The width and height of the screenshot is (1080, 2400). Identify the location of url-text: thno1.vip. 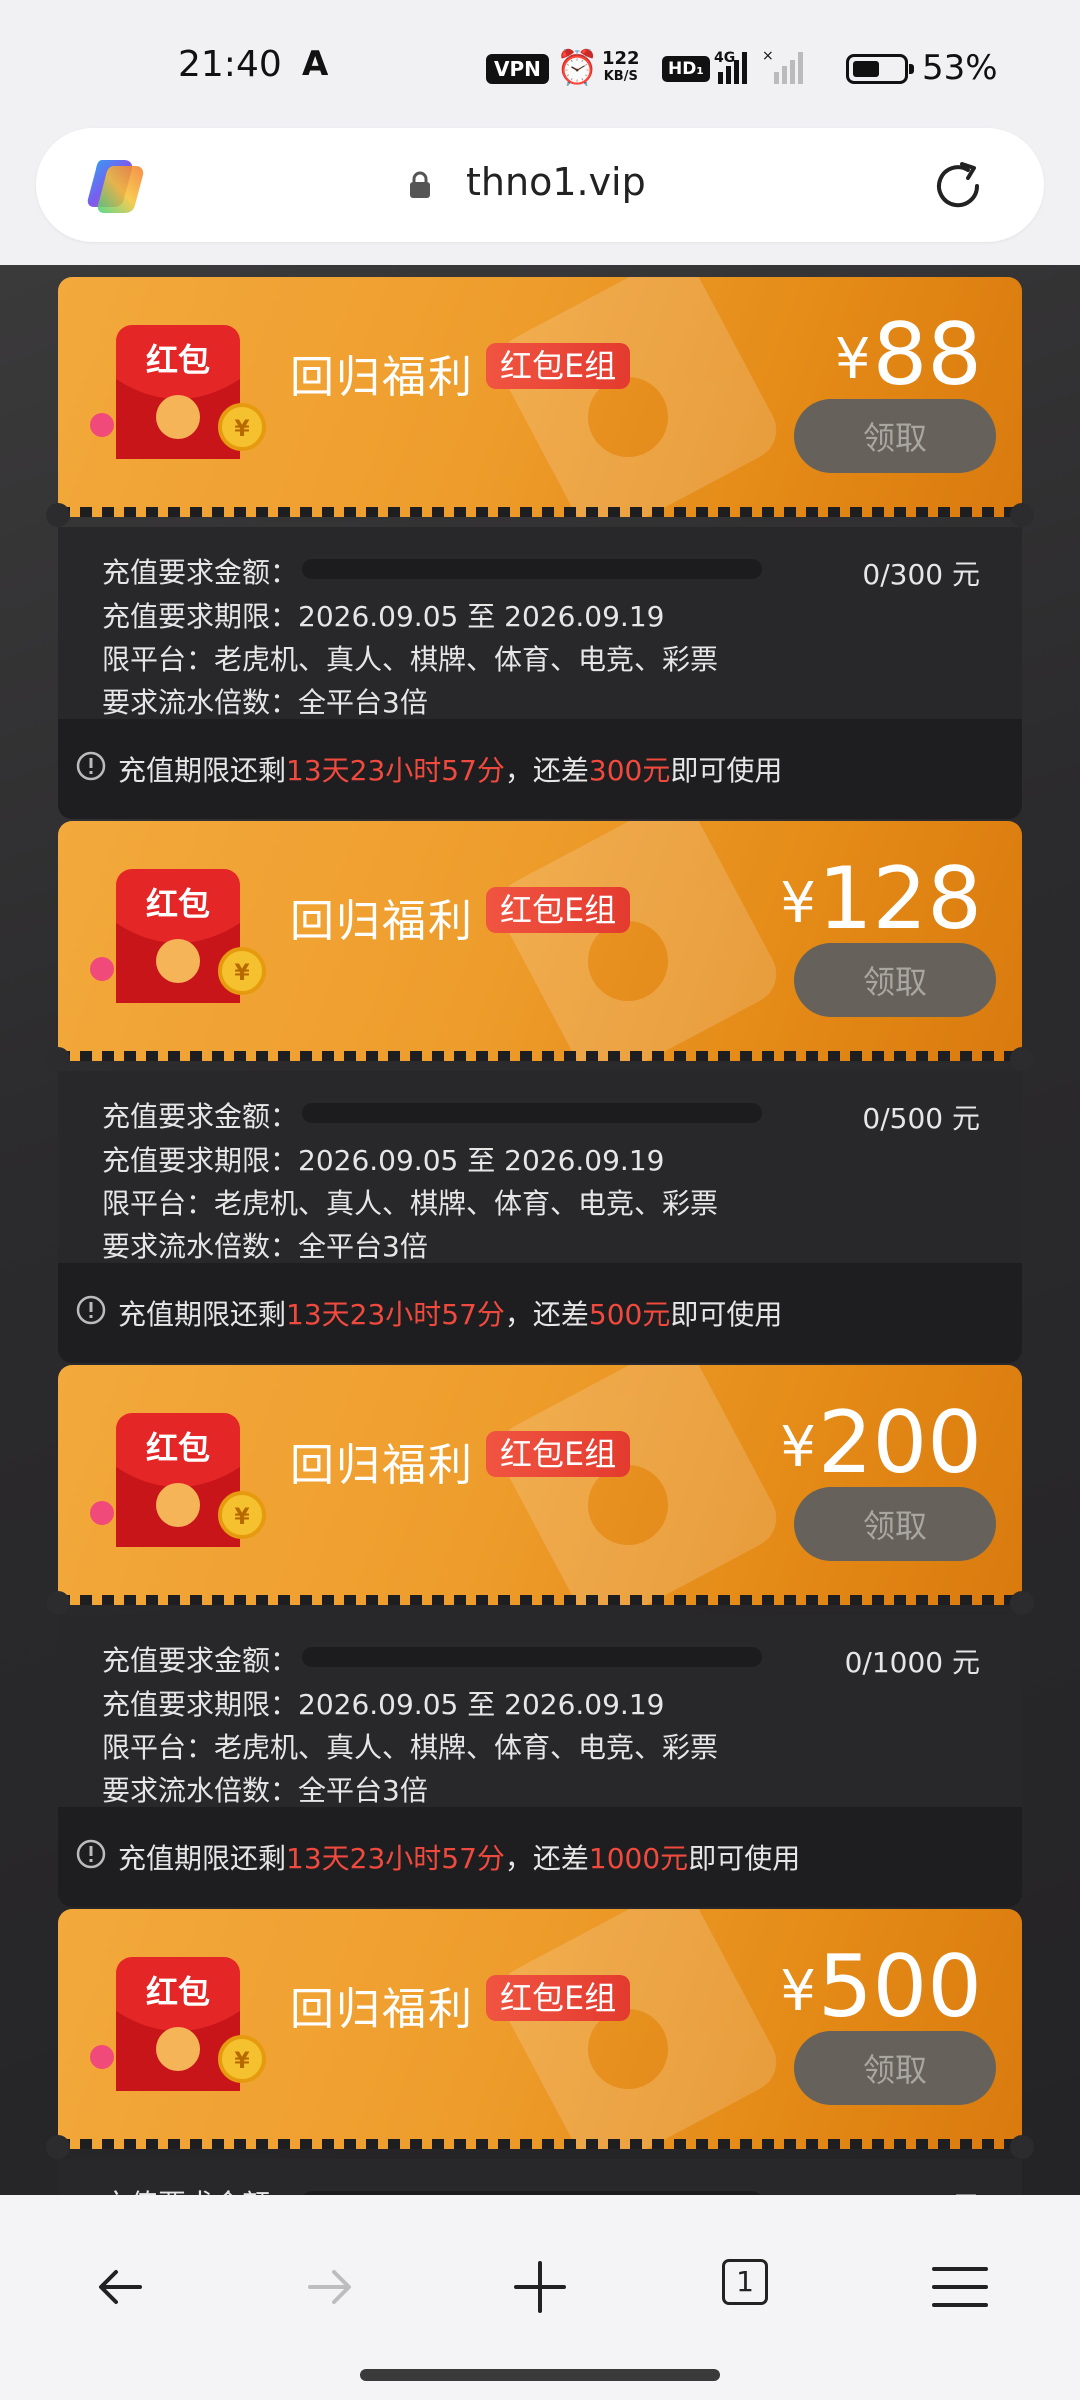
(556, 182).